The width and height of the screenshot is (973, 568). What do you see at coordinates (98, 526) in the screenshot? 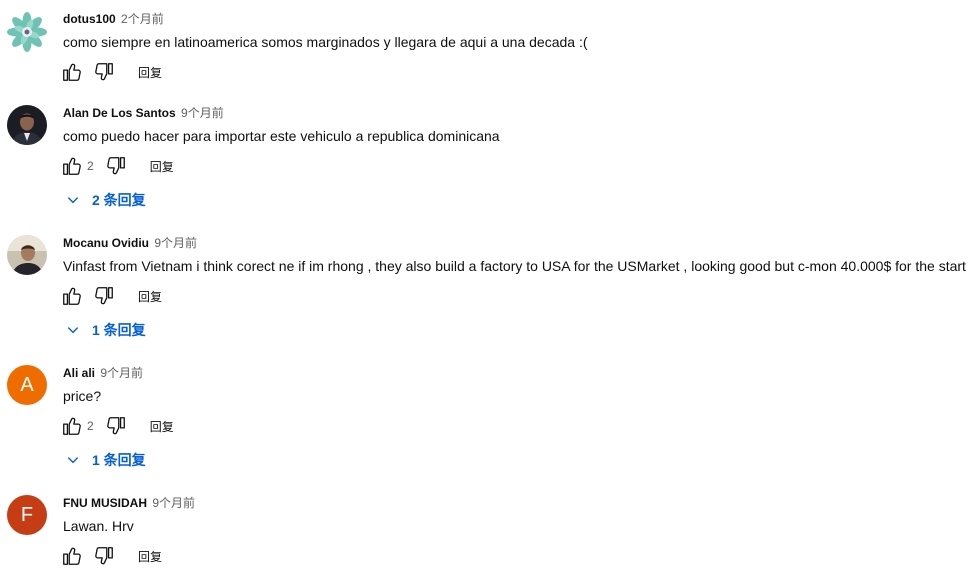
I see `comment-text: Lawan. Hrv` at bounding box center [98, 526].